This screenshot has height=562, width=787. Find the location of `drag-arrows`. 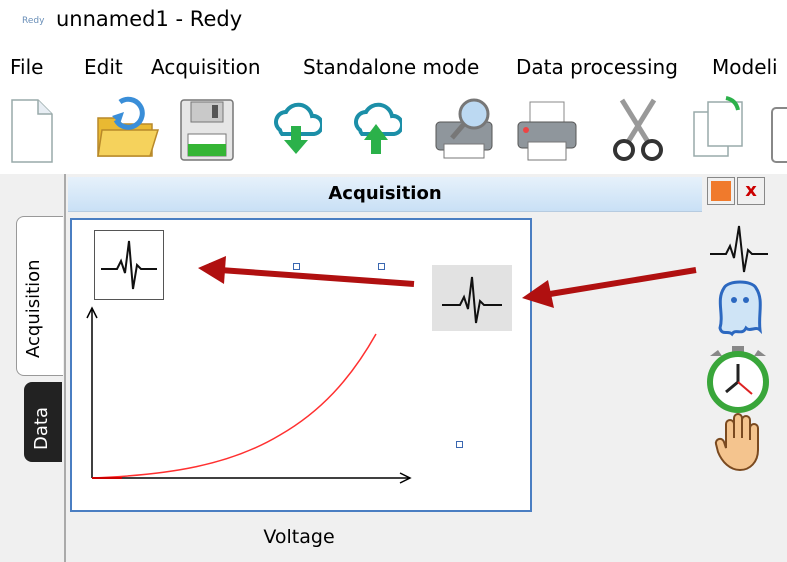

drag-arrows is located at coordinates (447, 282).